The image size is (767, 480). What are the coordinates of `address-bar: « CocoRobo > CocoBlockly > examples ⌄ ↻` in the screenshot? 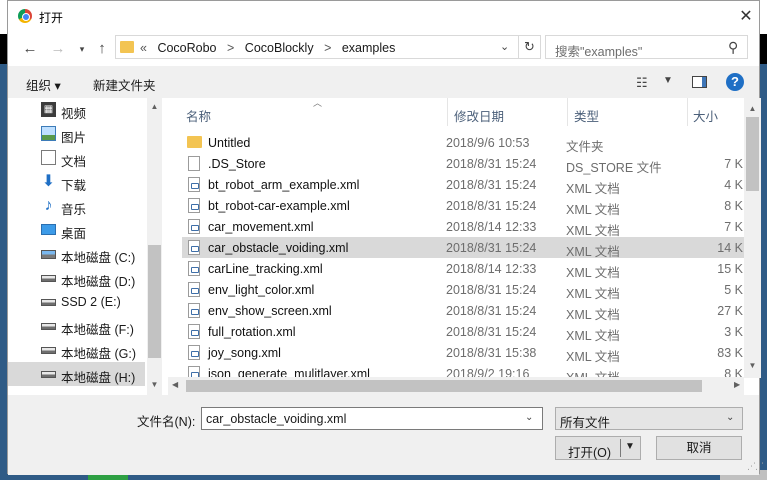 It's located at (328, 47).